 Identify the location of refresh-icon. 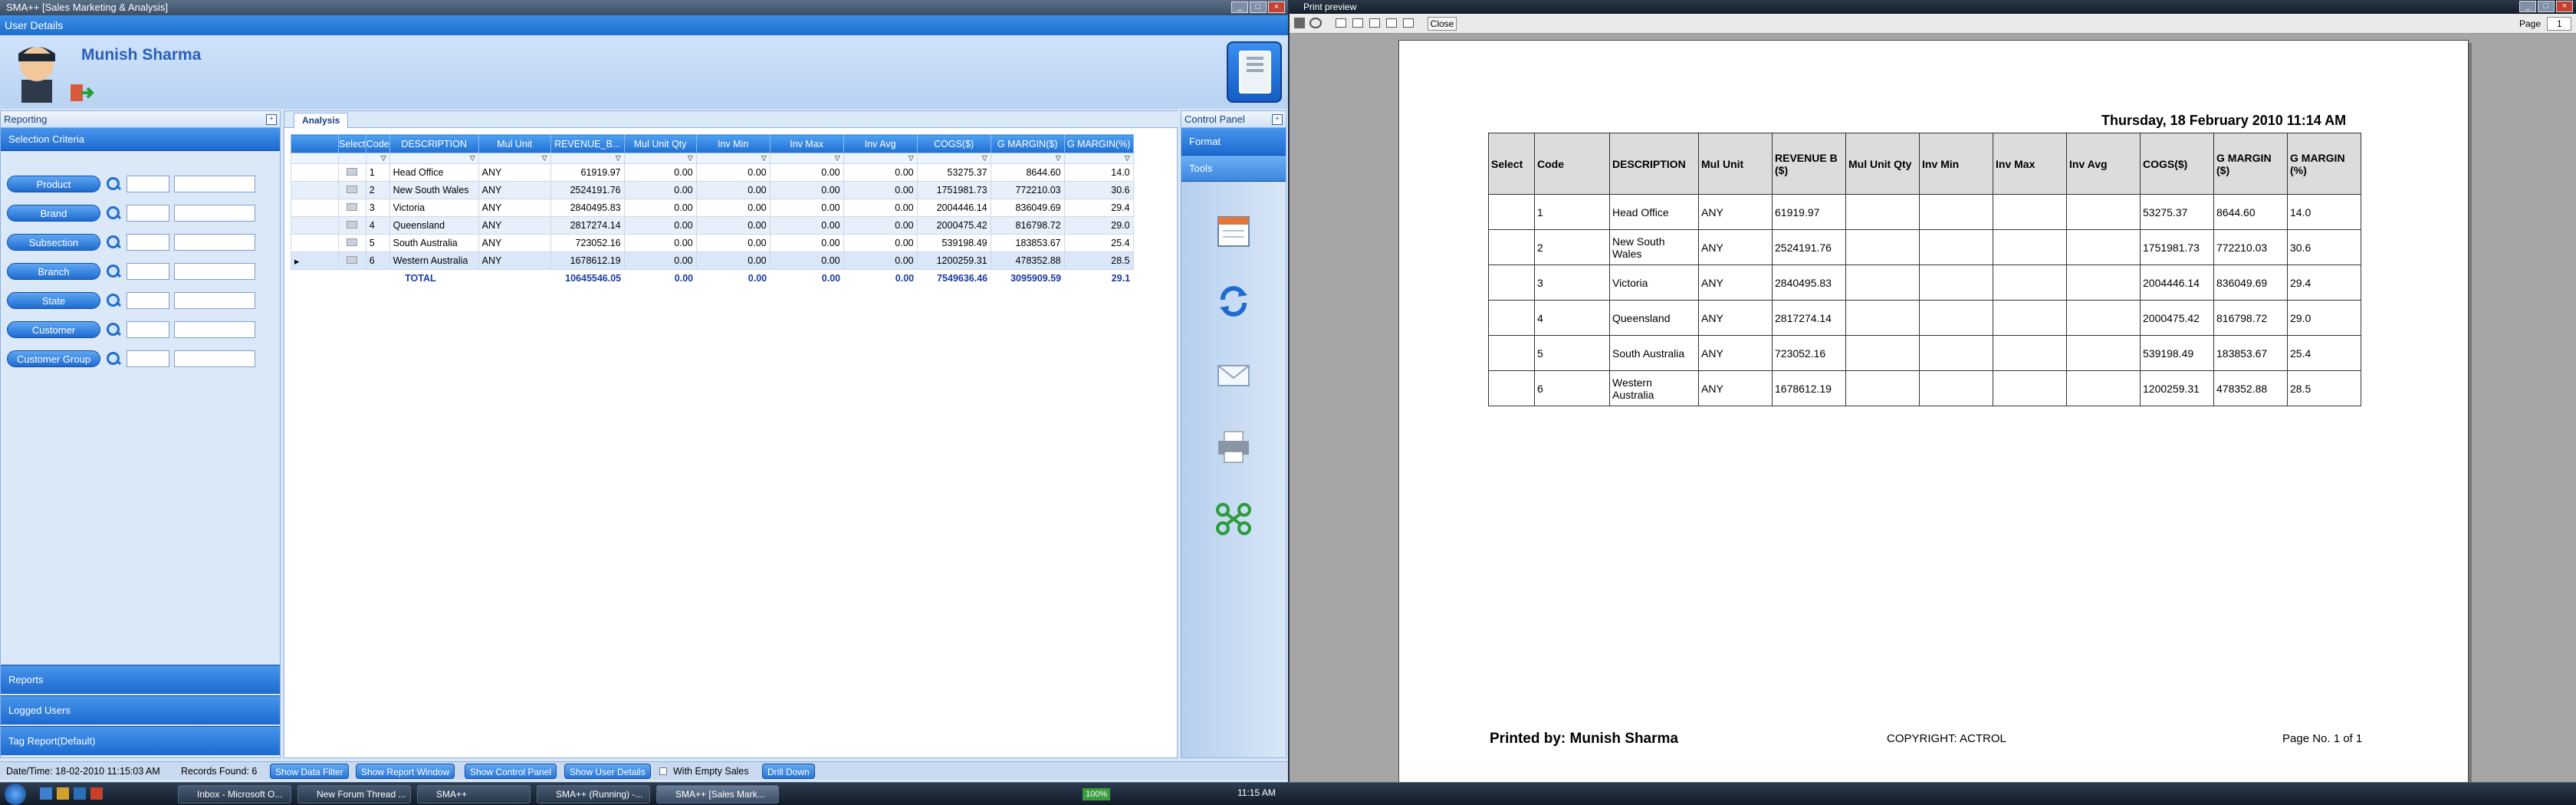
(1234, 301).